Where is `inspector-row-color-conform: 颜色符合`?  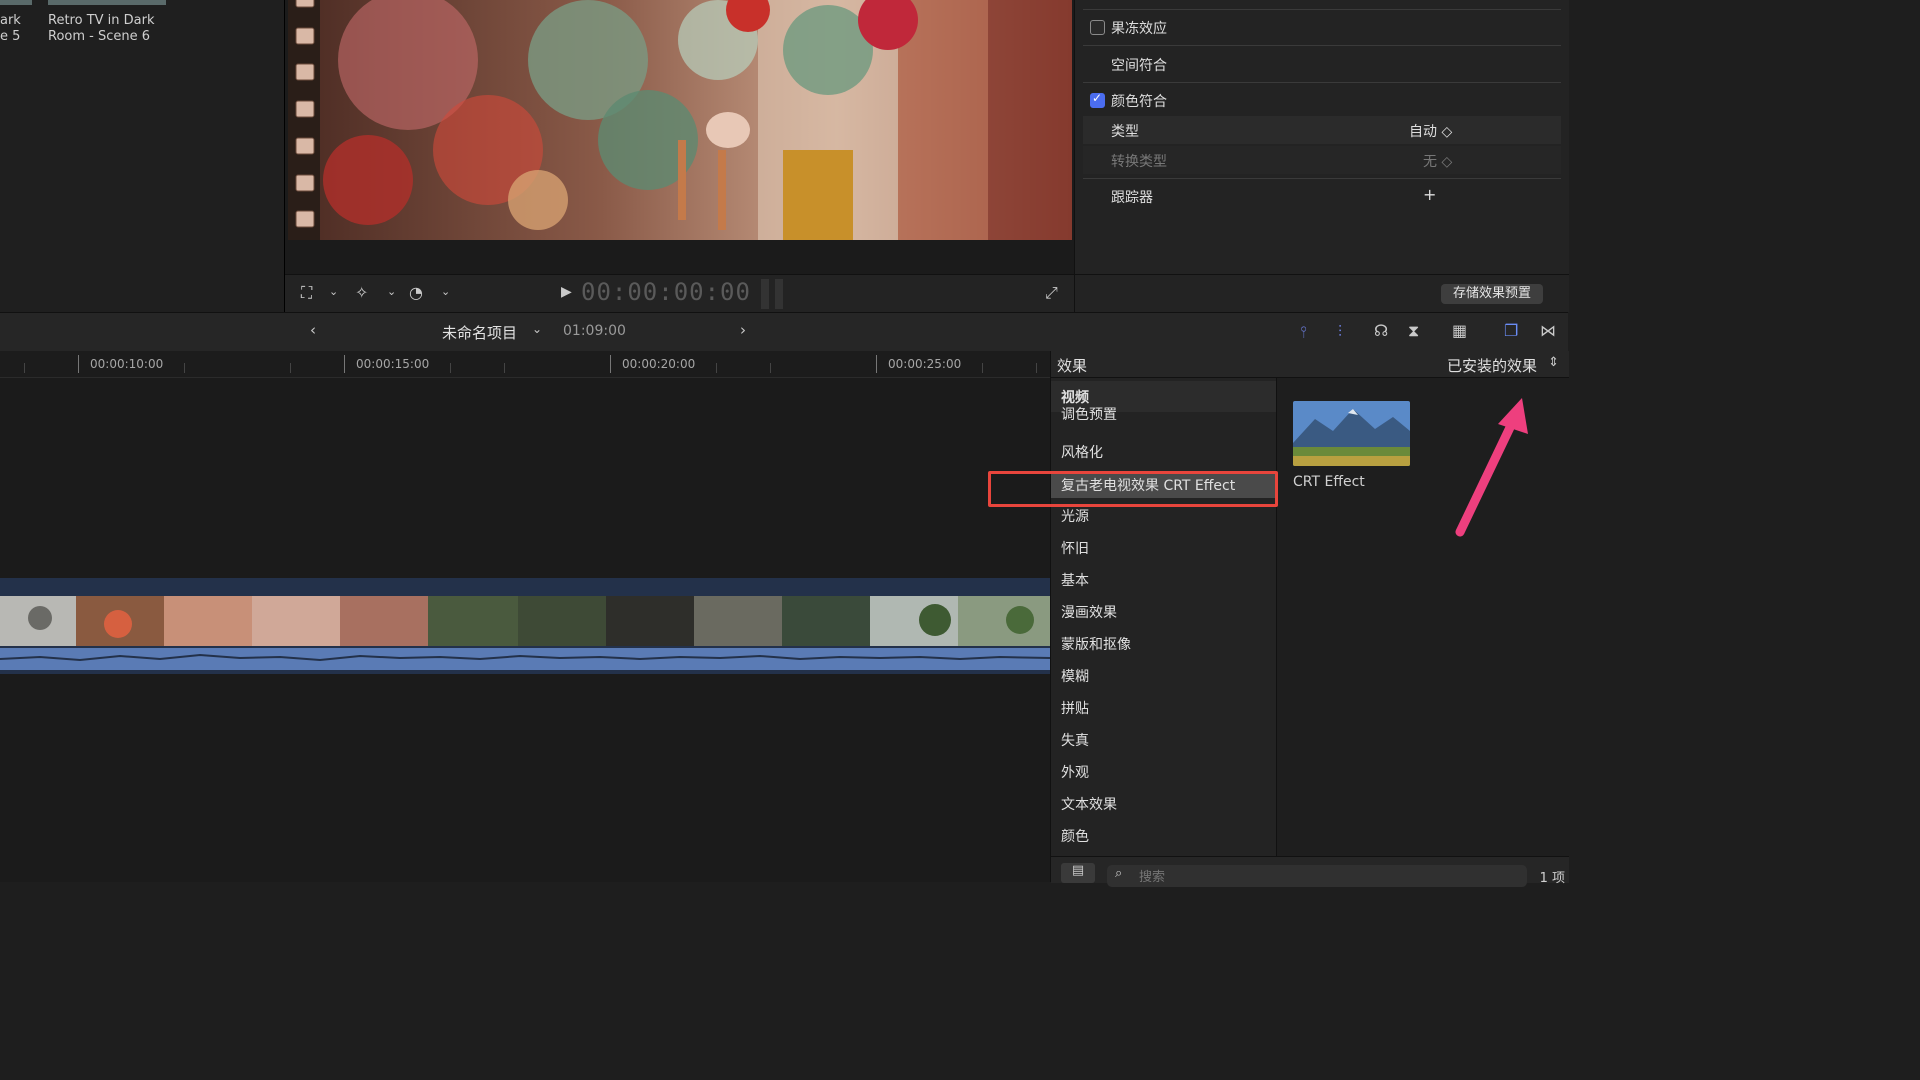 inspector-row-color-conform: 颜色符合 is located at coordinates (1322, 100).